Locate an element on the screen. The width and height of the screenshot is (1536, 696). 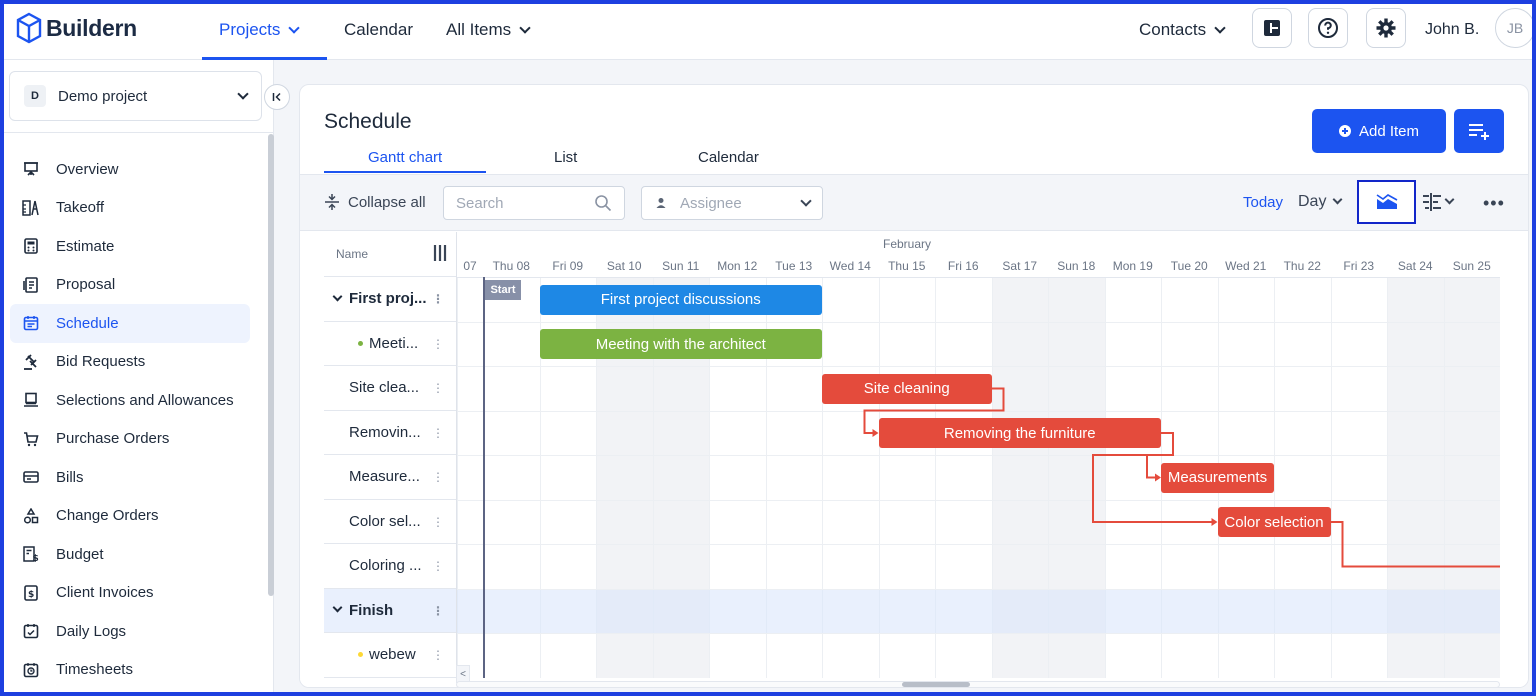
day-label: Thu 15 is located at coordinates (907, 266).